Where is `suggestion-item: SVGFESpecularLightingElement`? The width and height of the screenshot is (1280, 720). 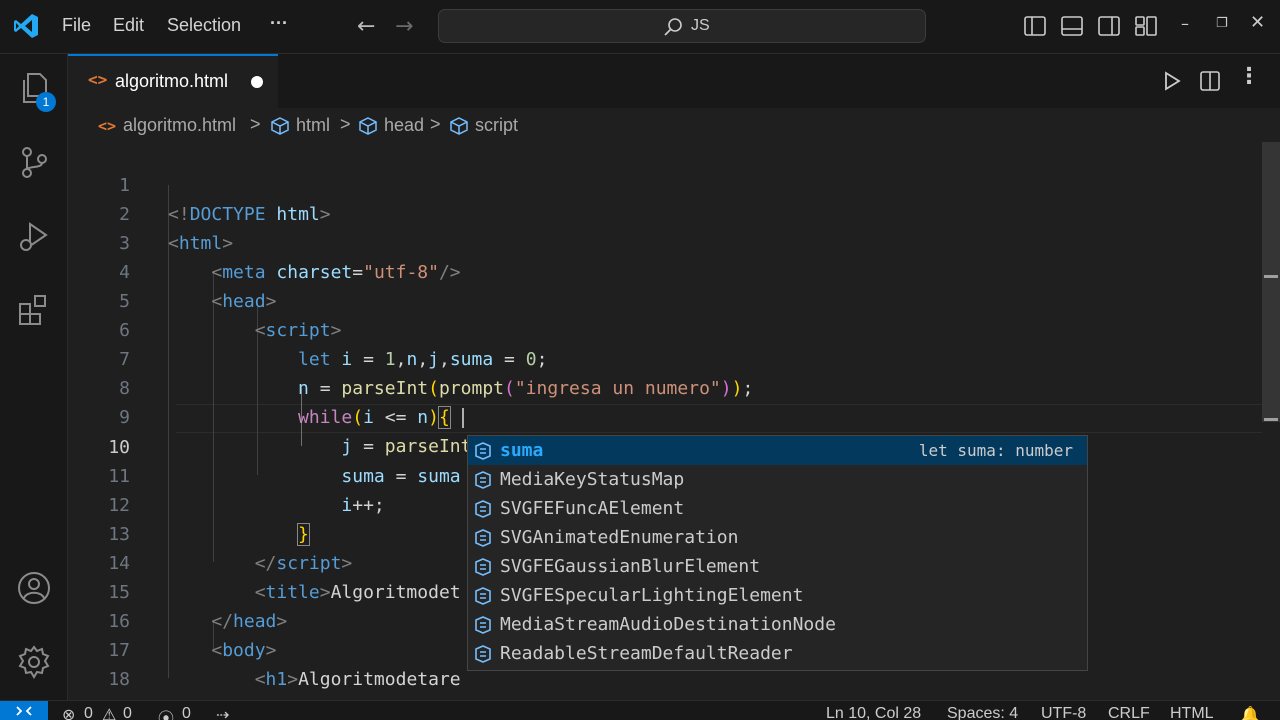 suggestion-item: SVGFESpecularLightingElement is located at coordinates (777, 595).